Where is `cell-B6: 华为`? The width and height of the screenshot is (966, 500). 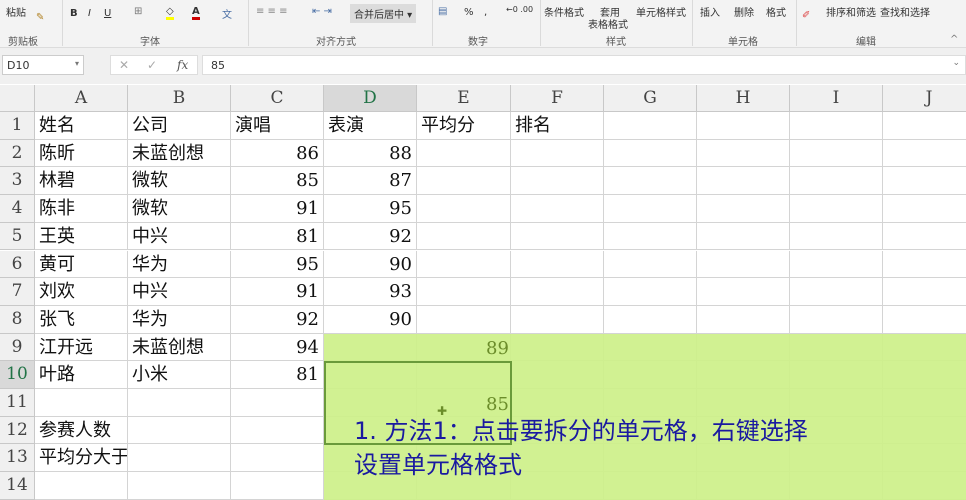 cell-B6: 华为 is located at coordinates (179, 264).